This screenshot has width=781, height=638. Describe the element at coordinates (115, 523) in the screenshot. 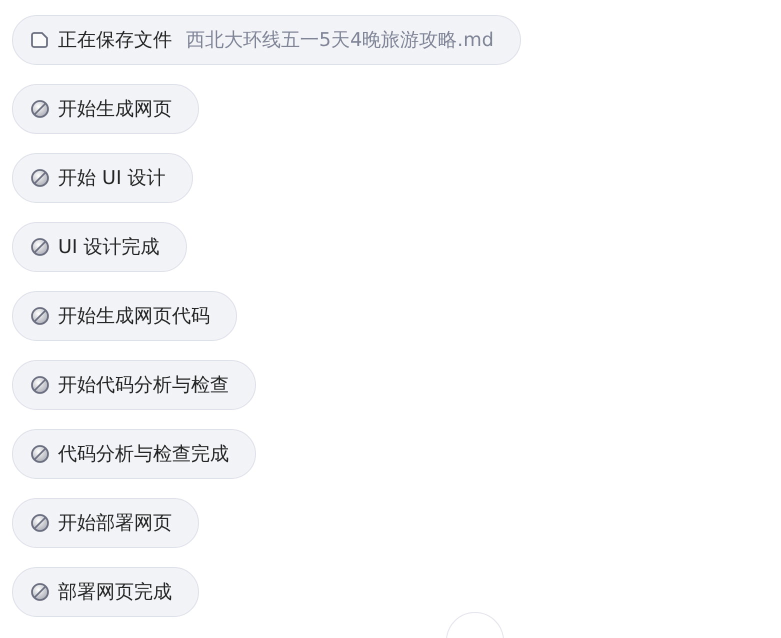

I see `status-text: 开始部署网页` at that location.